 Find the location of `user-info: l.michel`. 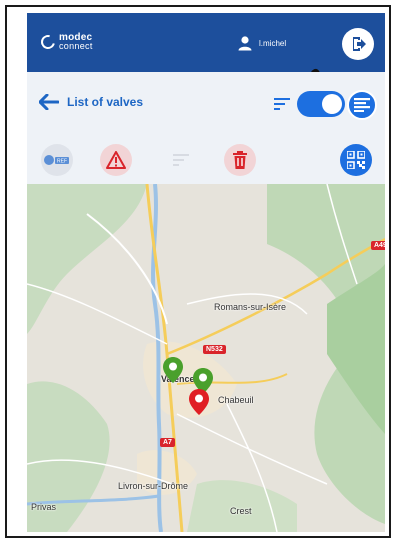

user-info: l.michel is located at coordinates (261, 43).